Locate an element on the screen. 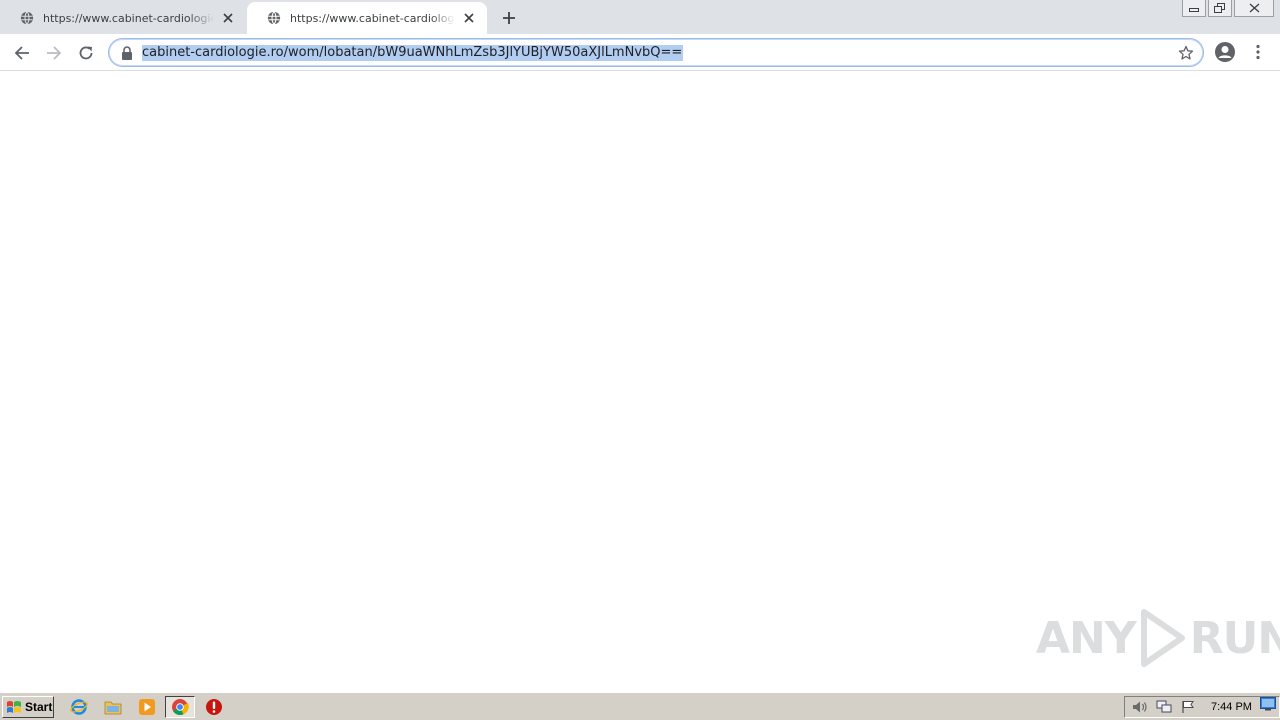  security-app-launcher is located at coordinates (214, 707).